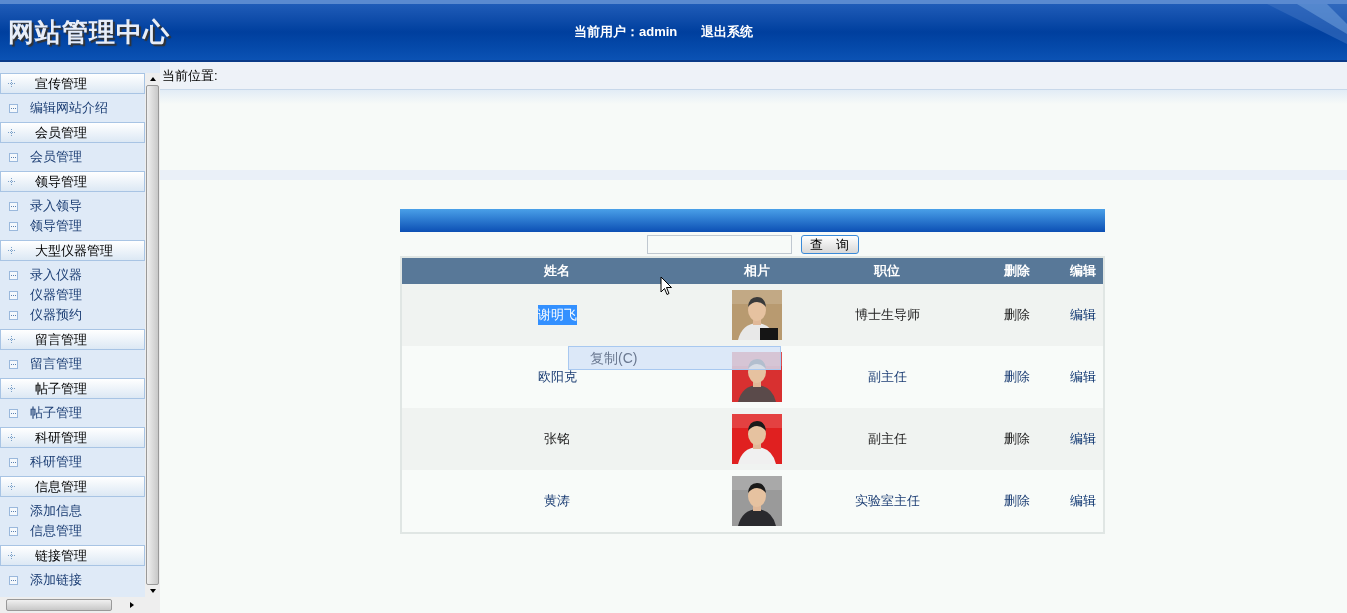 The height and width of the screenshot is (613, 1347). I want to click on menu-link: 仪器预约, so click(72, 315).